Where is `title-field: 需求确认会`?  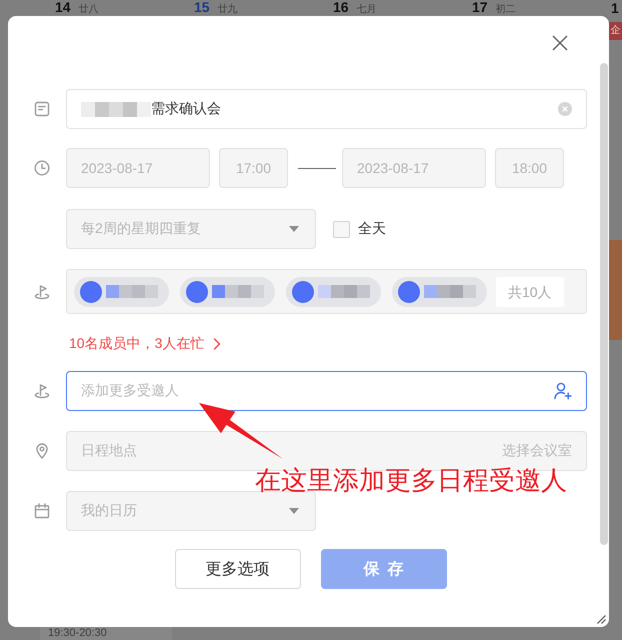
title-field: 需求确认会 is located at coordinates (326, 109).